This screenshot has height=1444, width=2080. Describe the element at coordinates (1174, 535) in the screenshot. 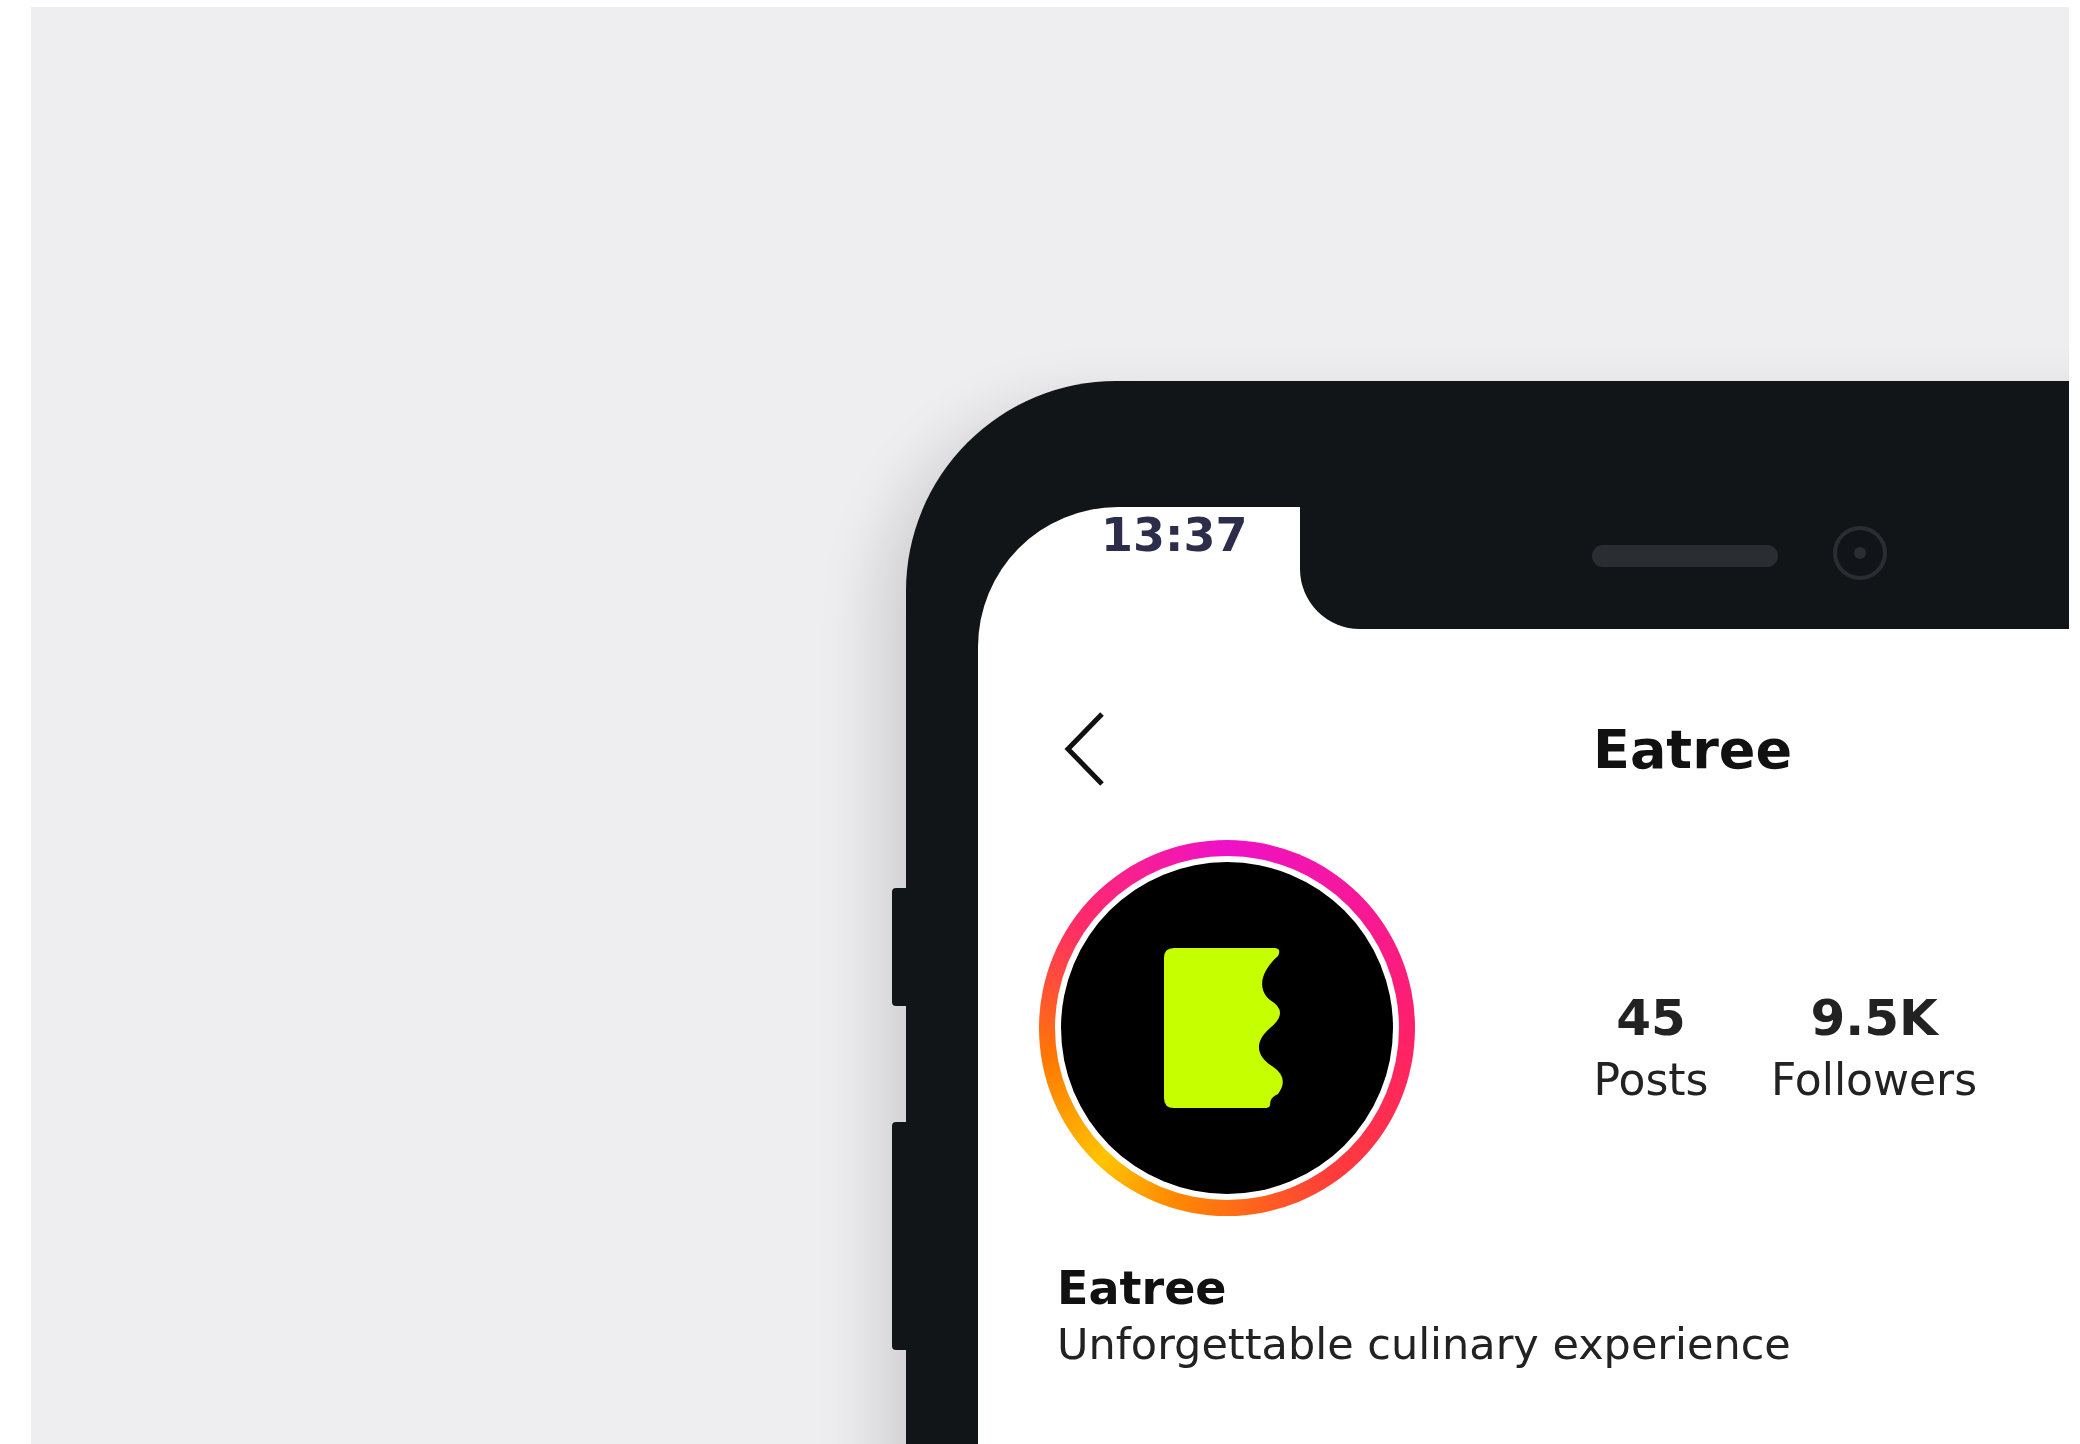

I see `status-time: 13:37` at that location.